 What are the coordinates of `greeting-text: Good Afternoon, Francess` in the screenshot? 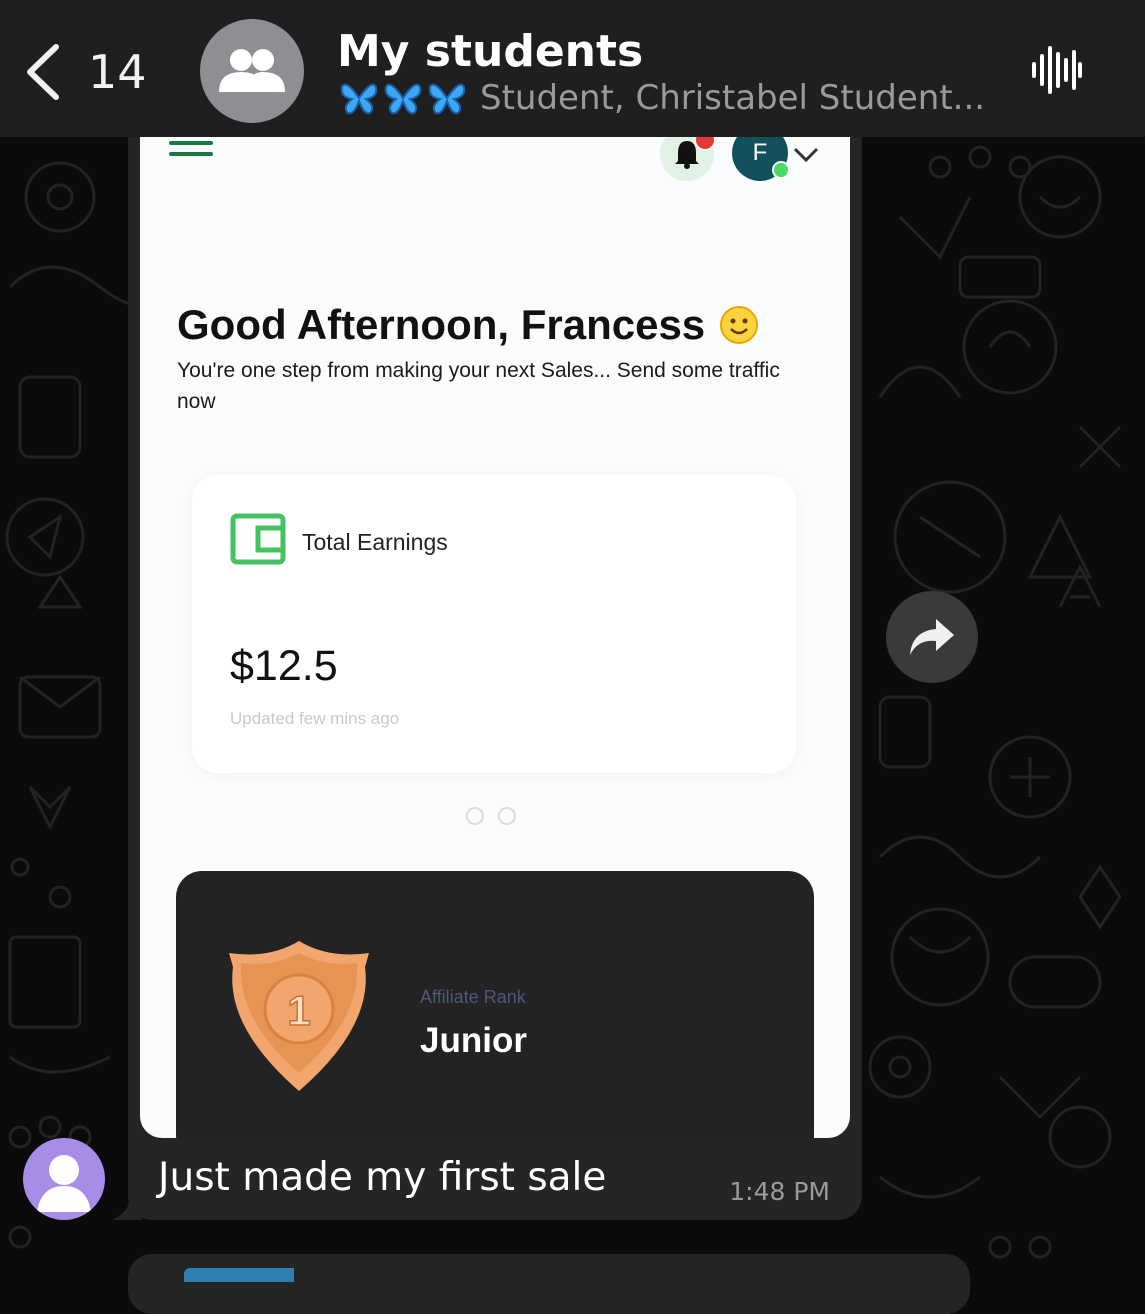 It's located at (441, 324).